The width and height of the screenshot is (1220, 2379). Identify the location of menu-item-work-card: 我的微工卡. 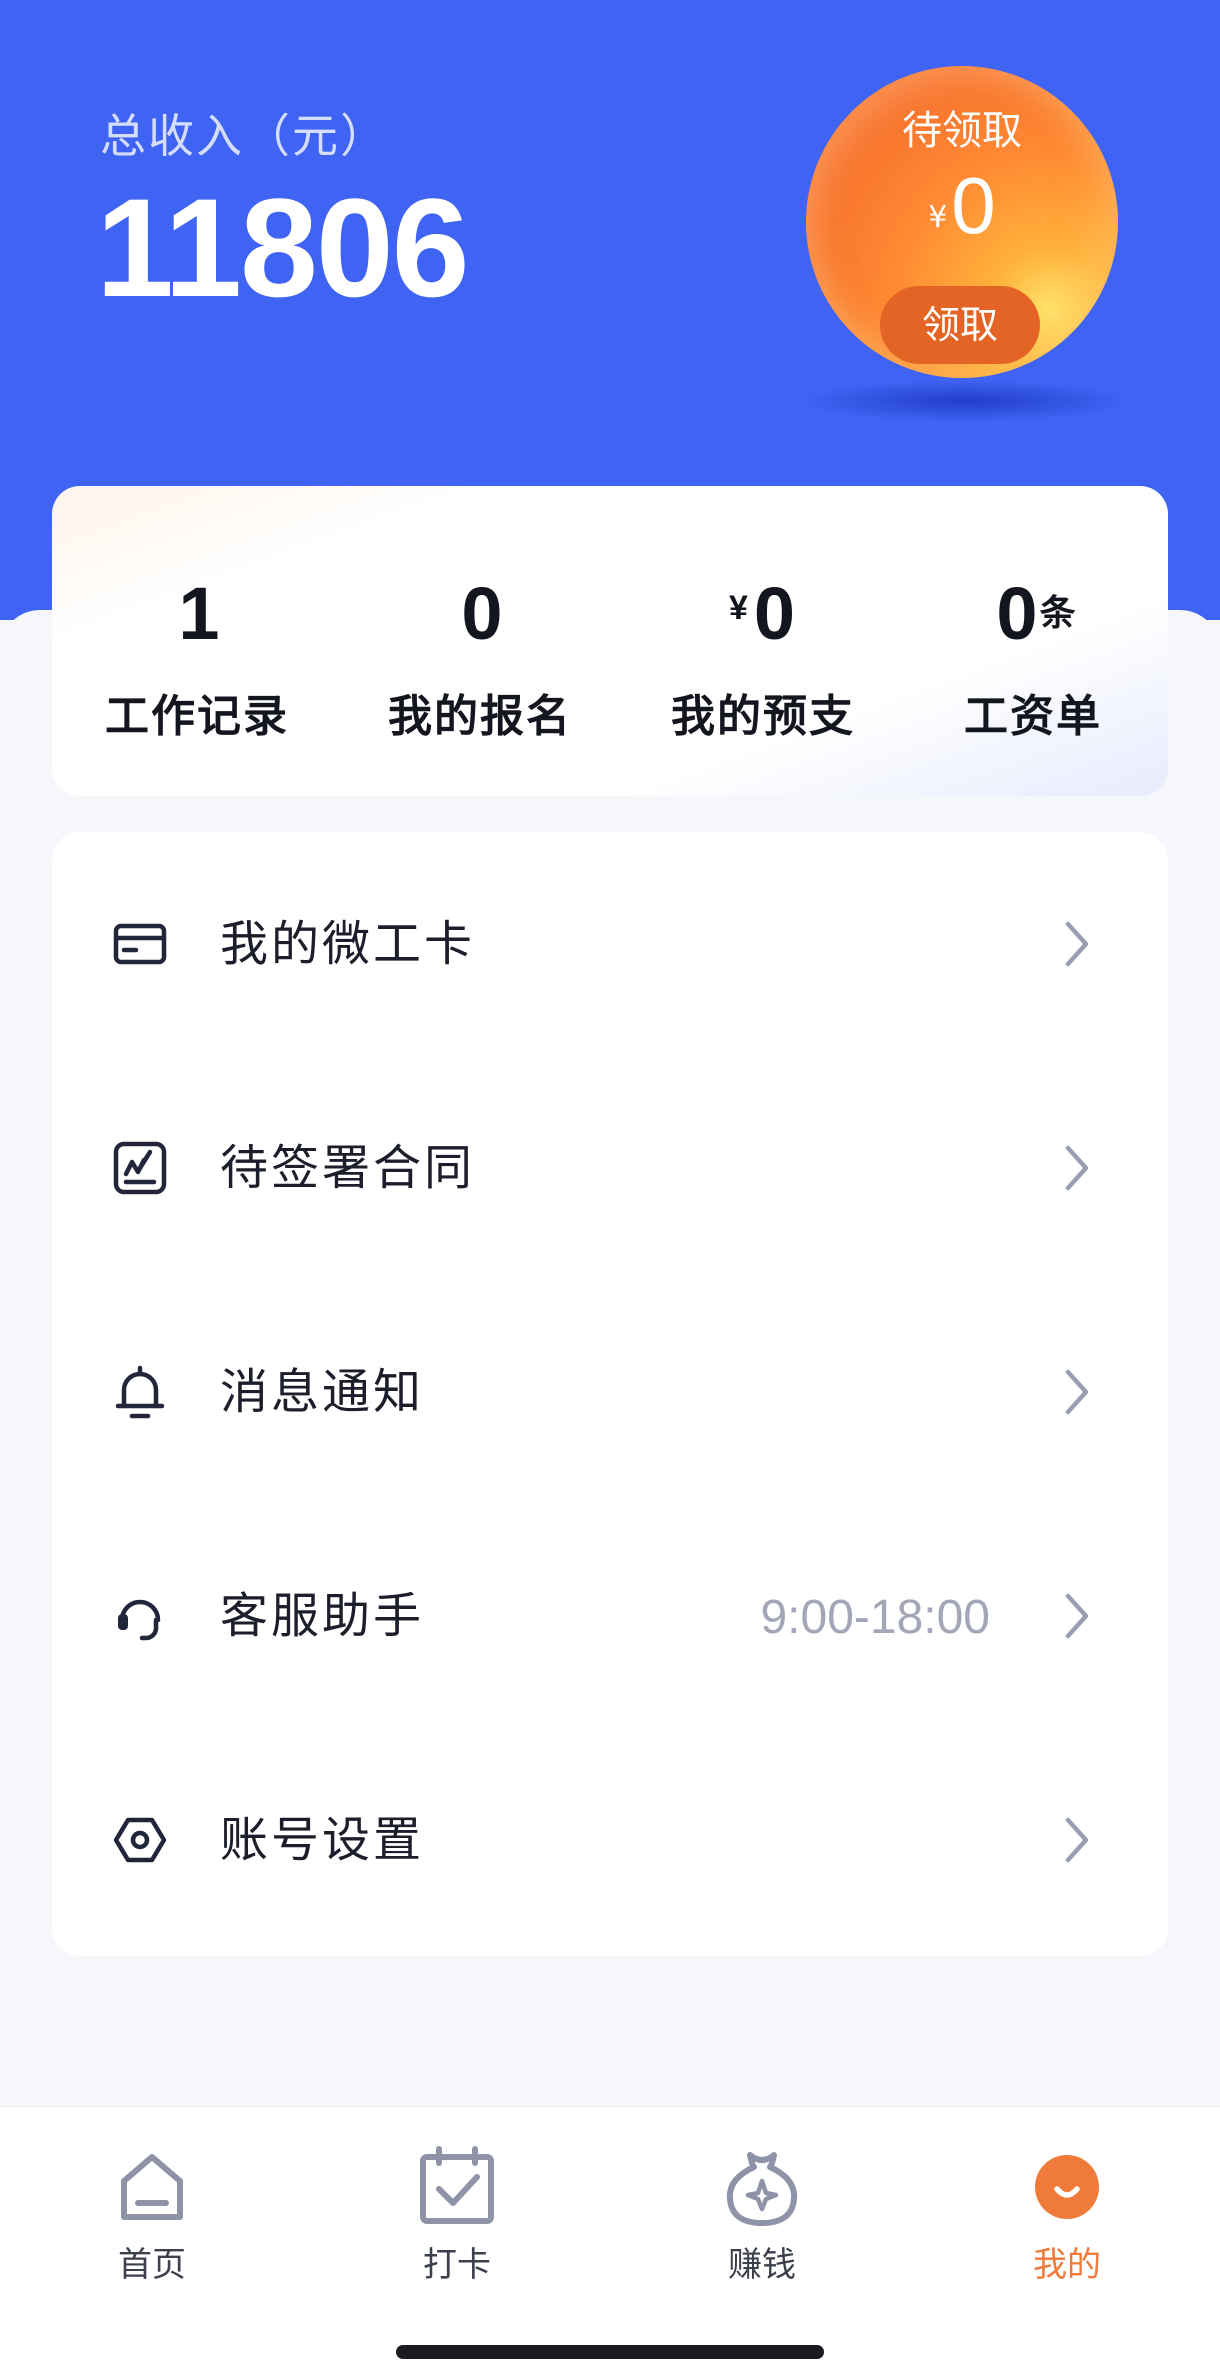
(610, 944).